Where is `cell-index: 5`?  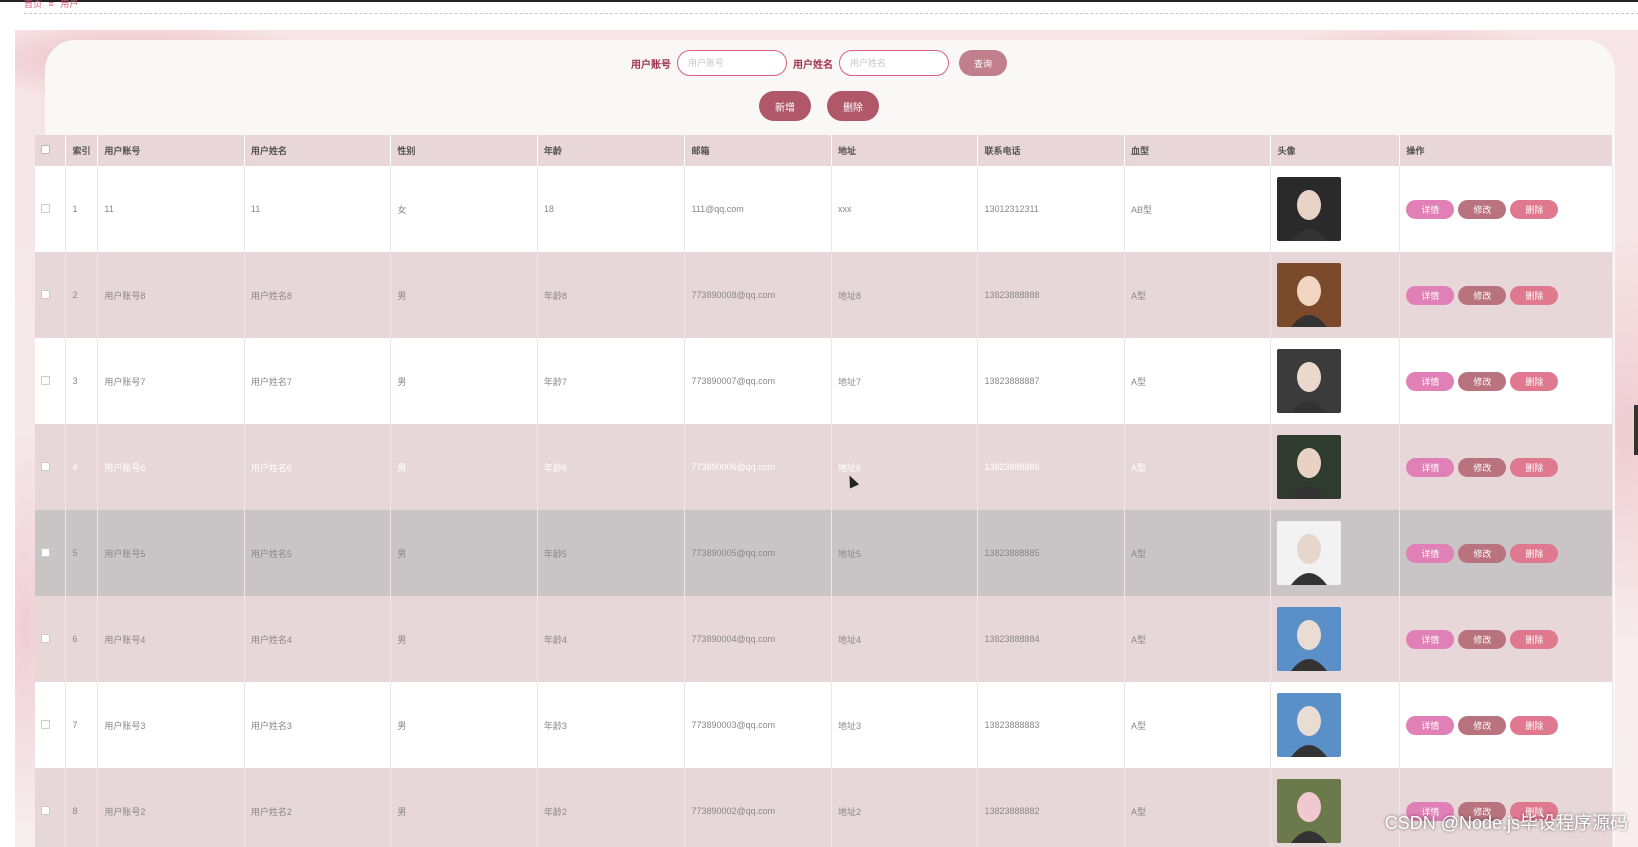
cell-index: 5 is located at coordinates (82, 553).